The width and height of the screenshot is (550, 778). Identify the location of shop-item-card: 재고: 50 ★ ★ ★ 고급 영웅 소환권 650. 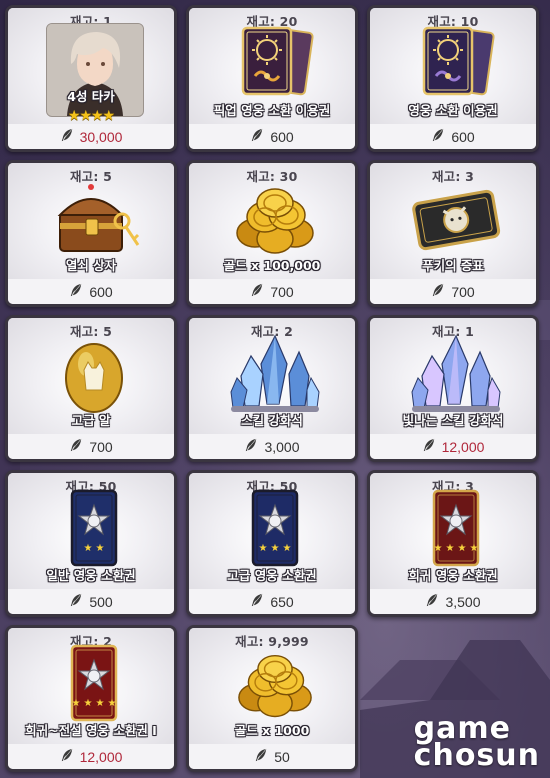
(272, 543).